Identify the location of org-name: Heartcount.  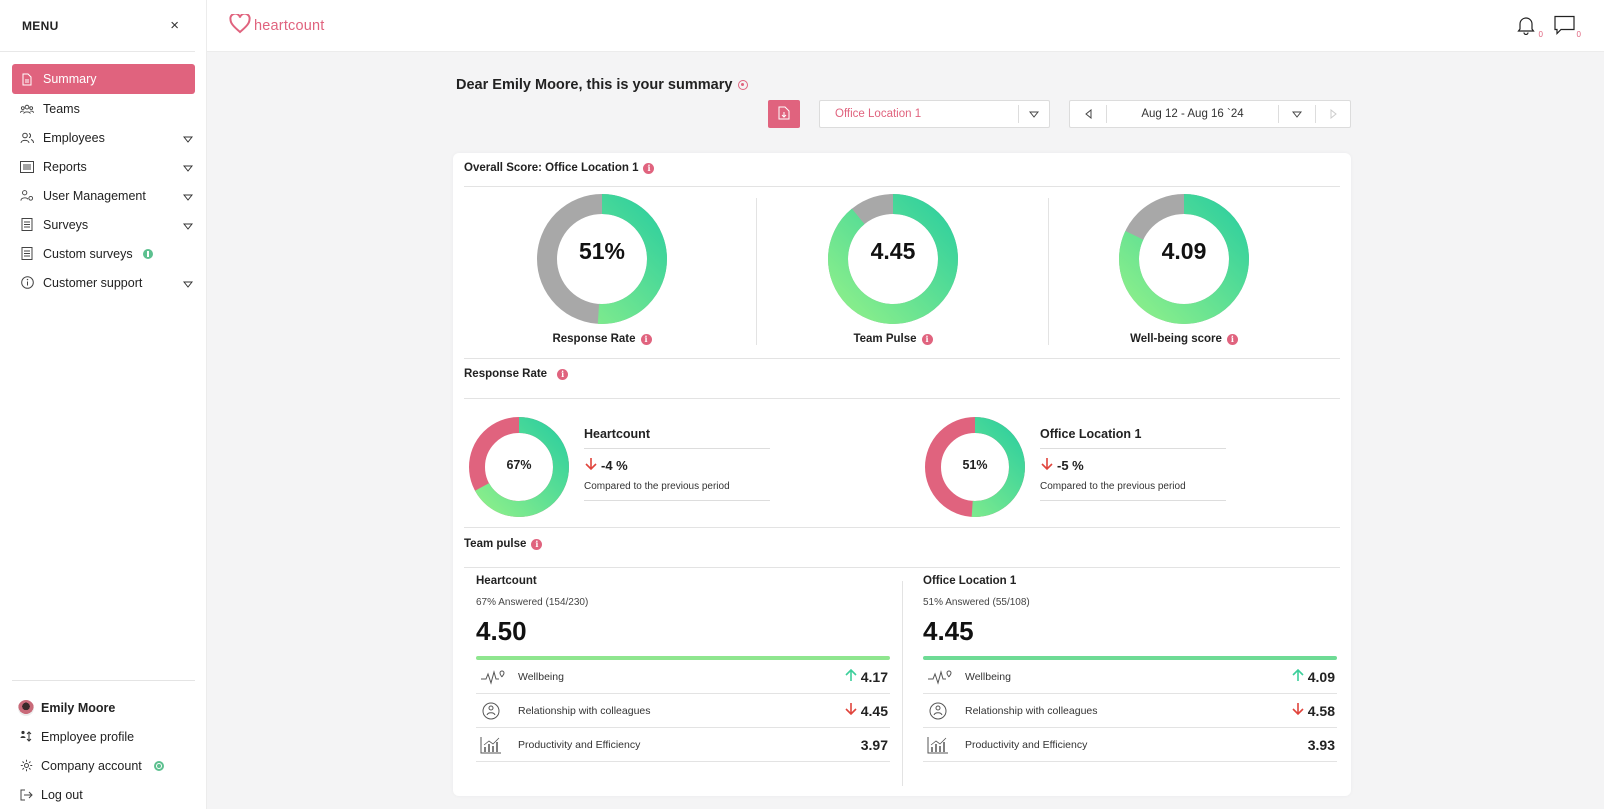
(677, 432).